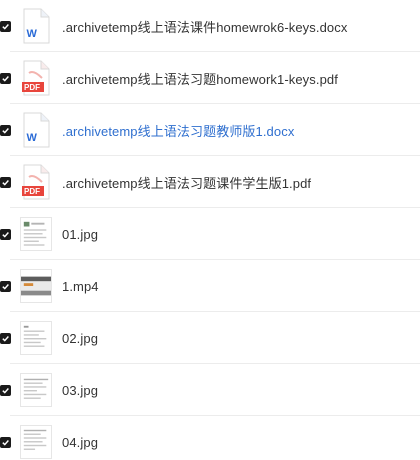  What do you see at coordinates (200, 78) in the screenshot?
I see `file-name: .archivetemp线上语法习题homework1-keys.pdf` at bounding box center [200, 78].